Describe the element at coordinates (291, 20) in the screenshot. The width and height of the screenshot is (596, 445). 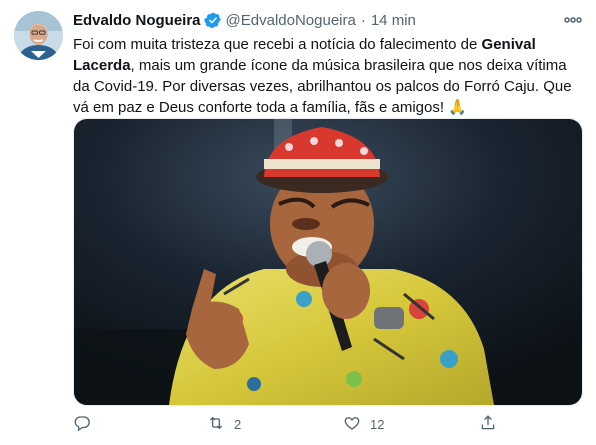
I see `author-handle: @EdvaldoNogueira` at that location.